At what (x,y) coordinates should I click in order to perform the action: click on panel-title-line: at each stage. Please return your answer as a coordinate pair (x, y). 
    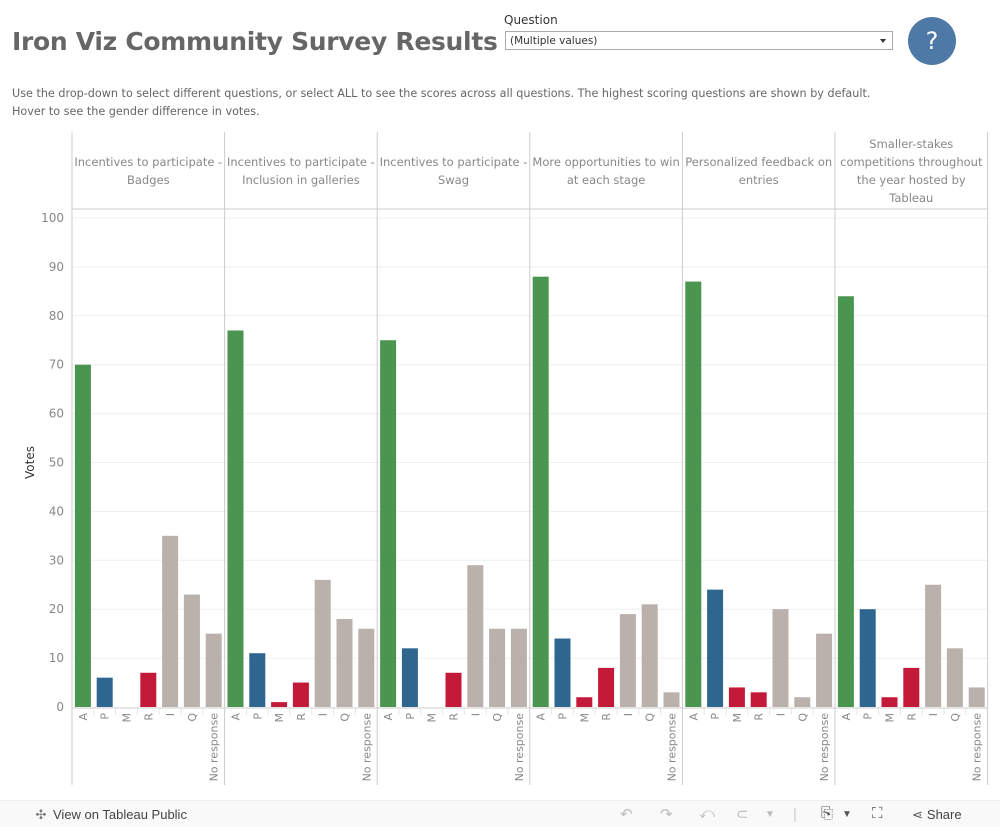
    Looking at the image, I should click on (606, 180).